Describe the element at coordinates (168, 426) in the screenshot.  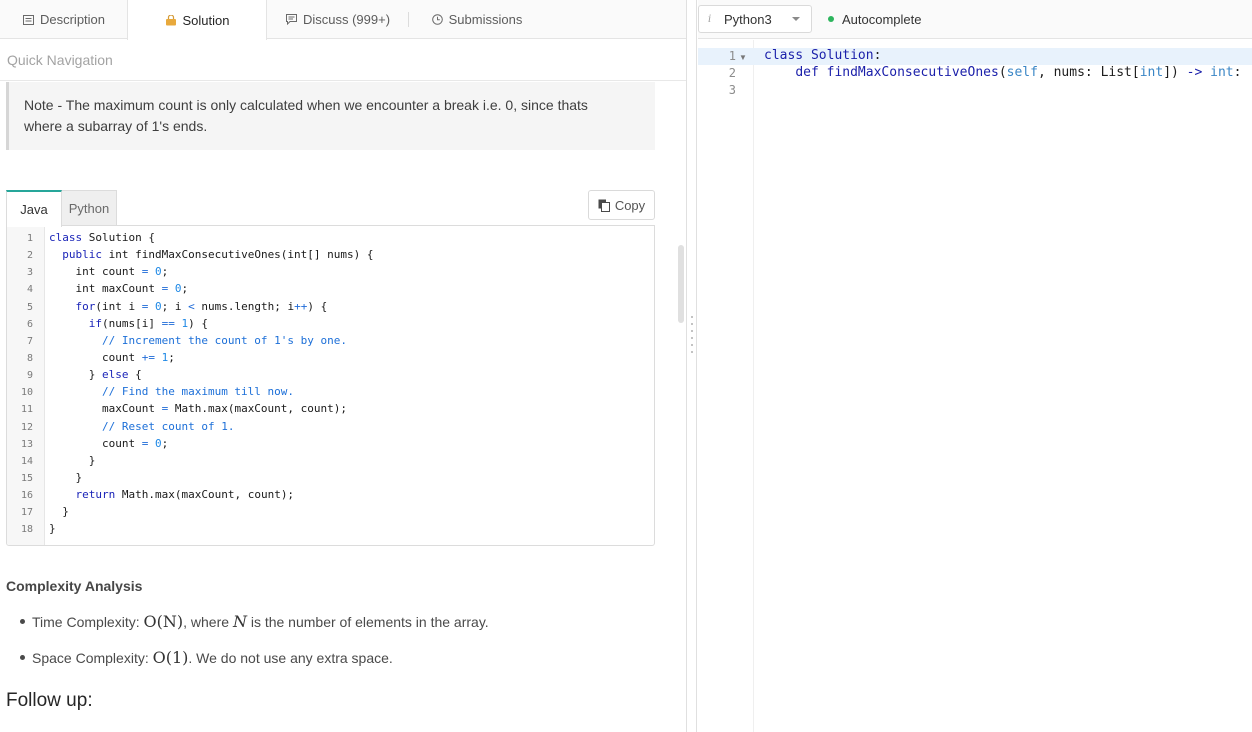
I see `code-line: // Reset count of 1.` at that location.